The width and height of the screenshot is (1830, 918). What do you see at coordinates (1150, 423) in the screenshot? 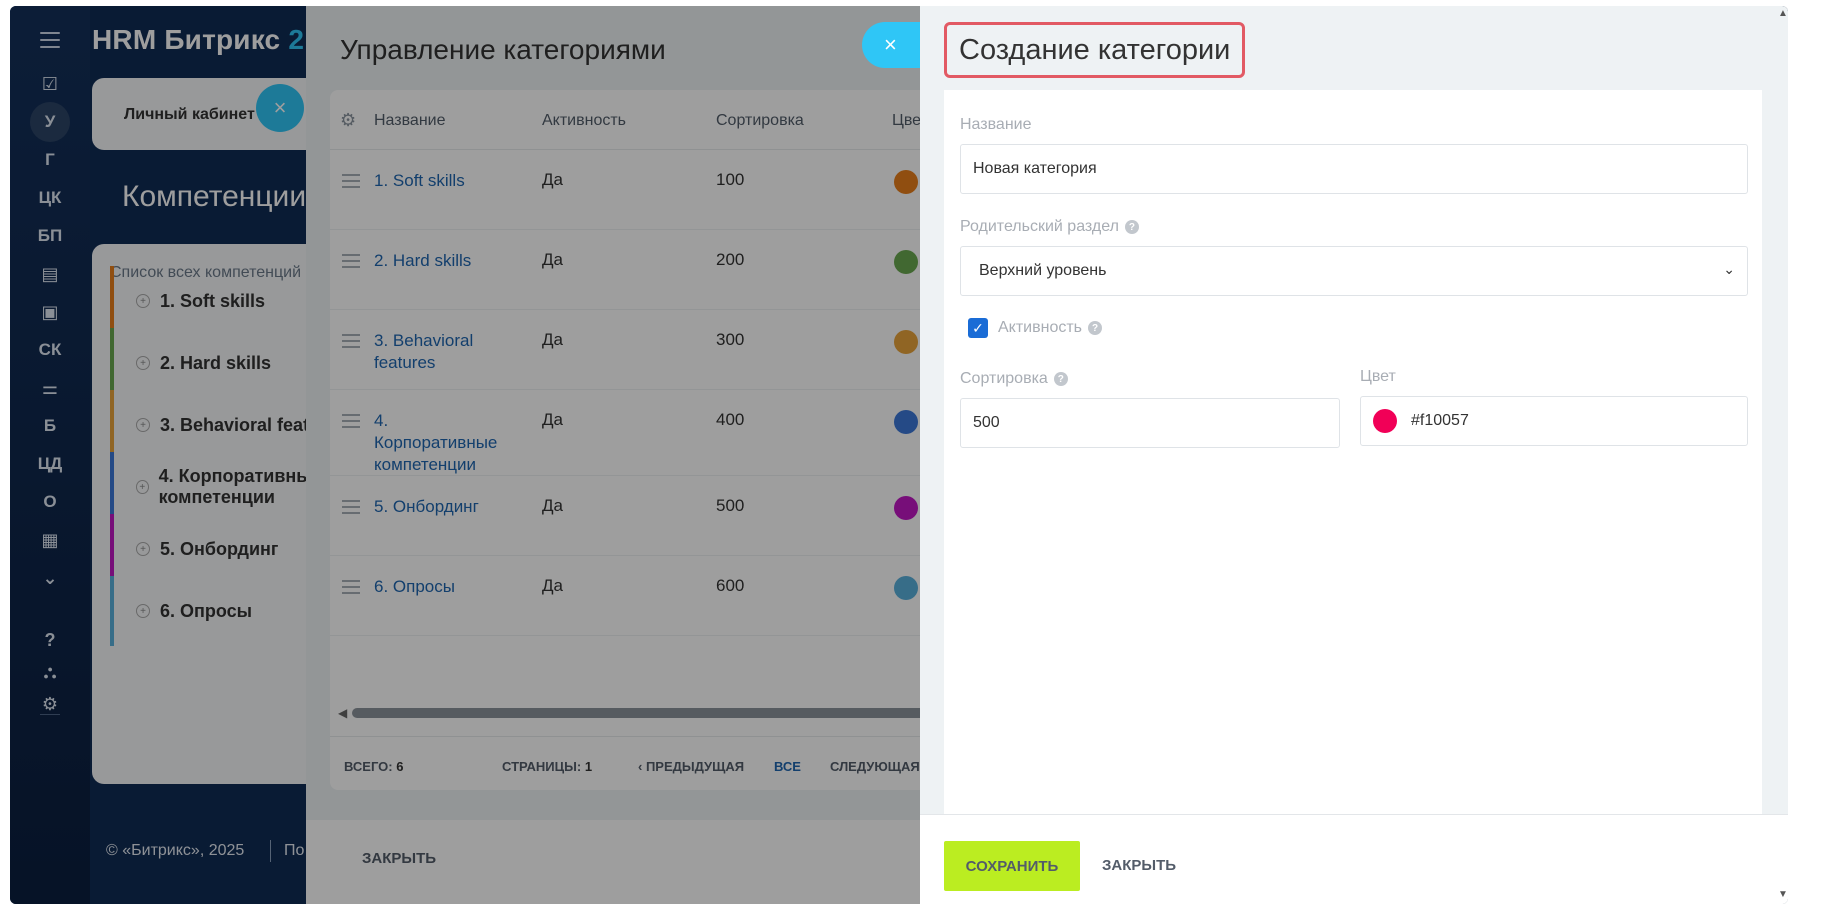
I see `sort-input: 500` at bounding box center [1150, 423].